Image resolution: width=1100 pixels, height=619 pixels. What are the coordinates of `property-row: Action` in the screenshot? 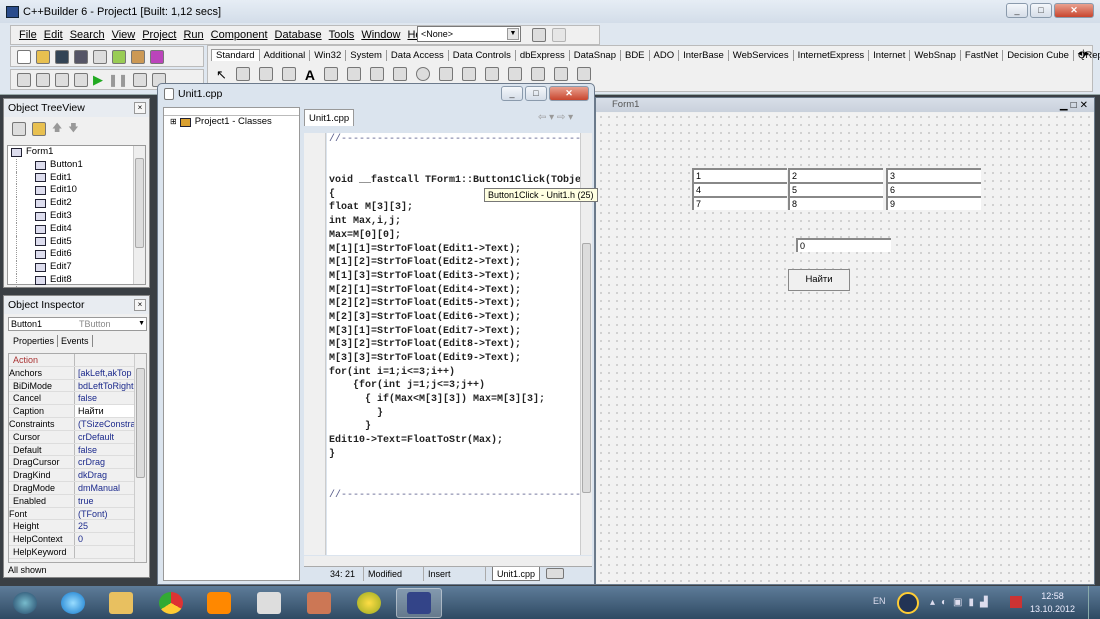 It's located at (77, 360).